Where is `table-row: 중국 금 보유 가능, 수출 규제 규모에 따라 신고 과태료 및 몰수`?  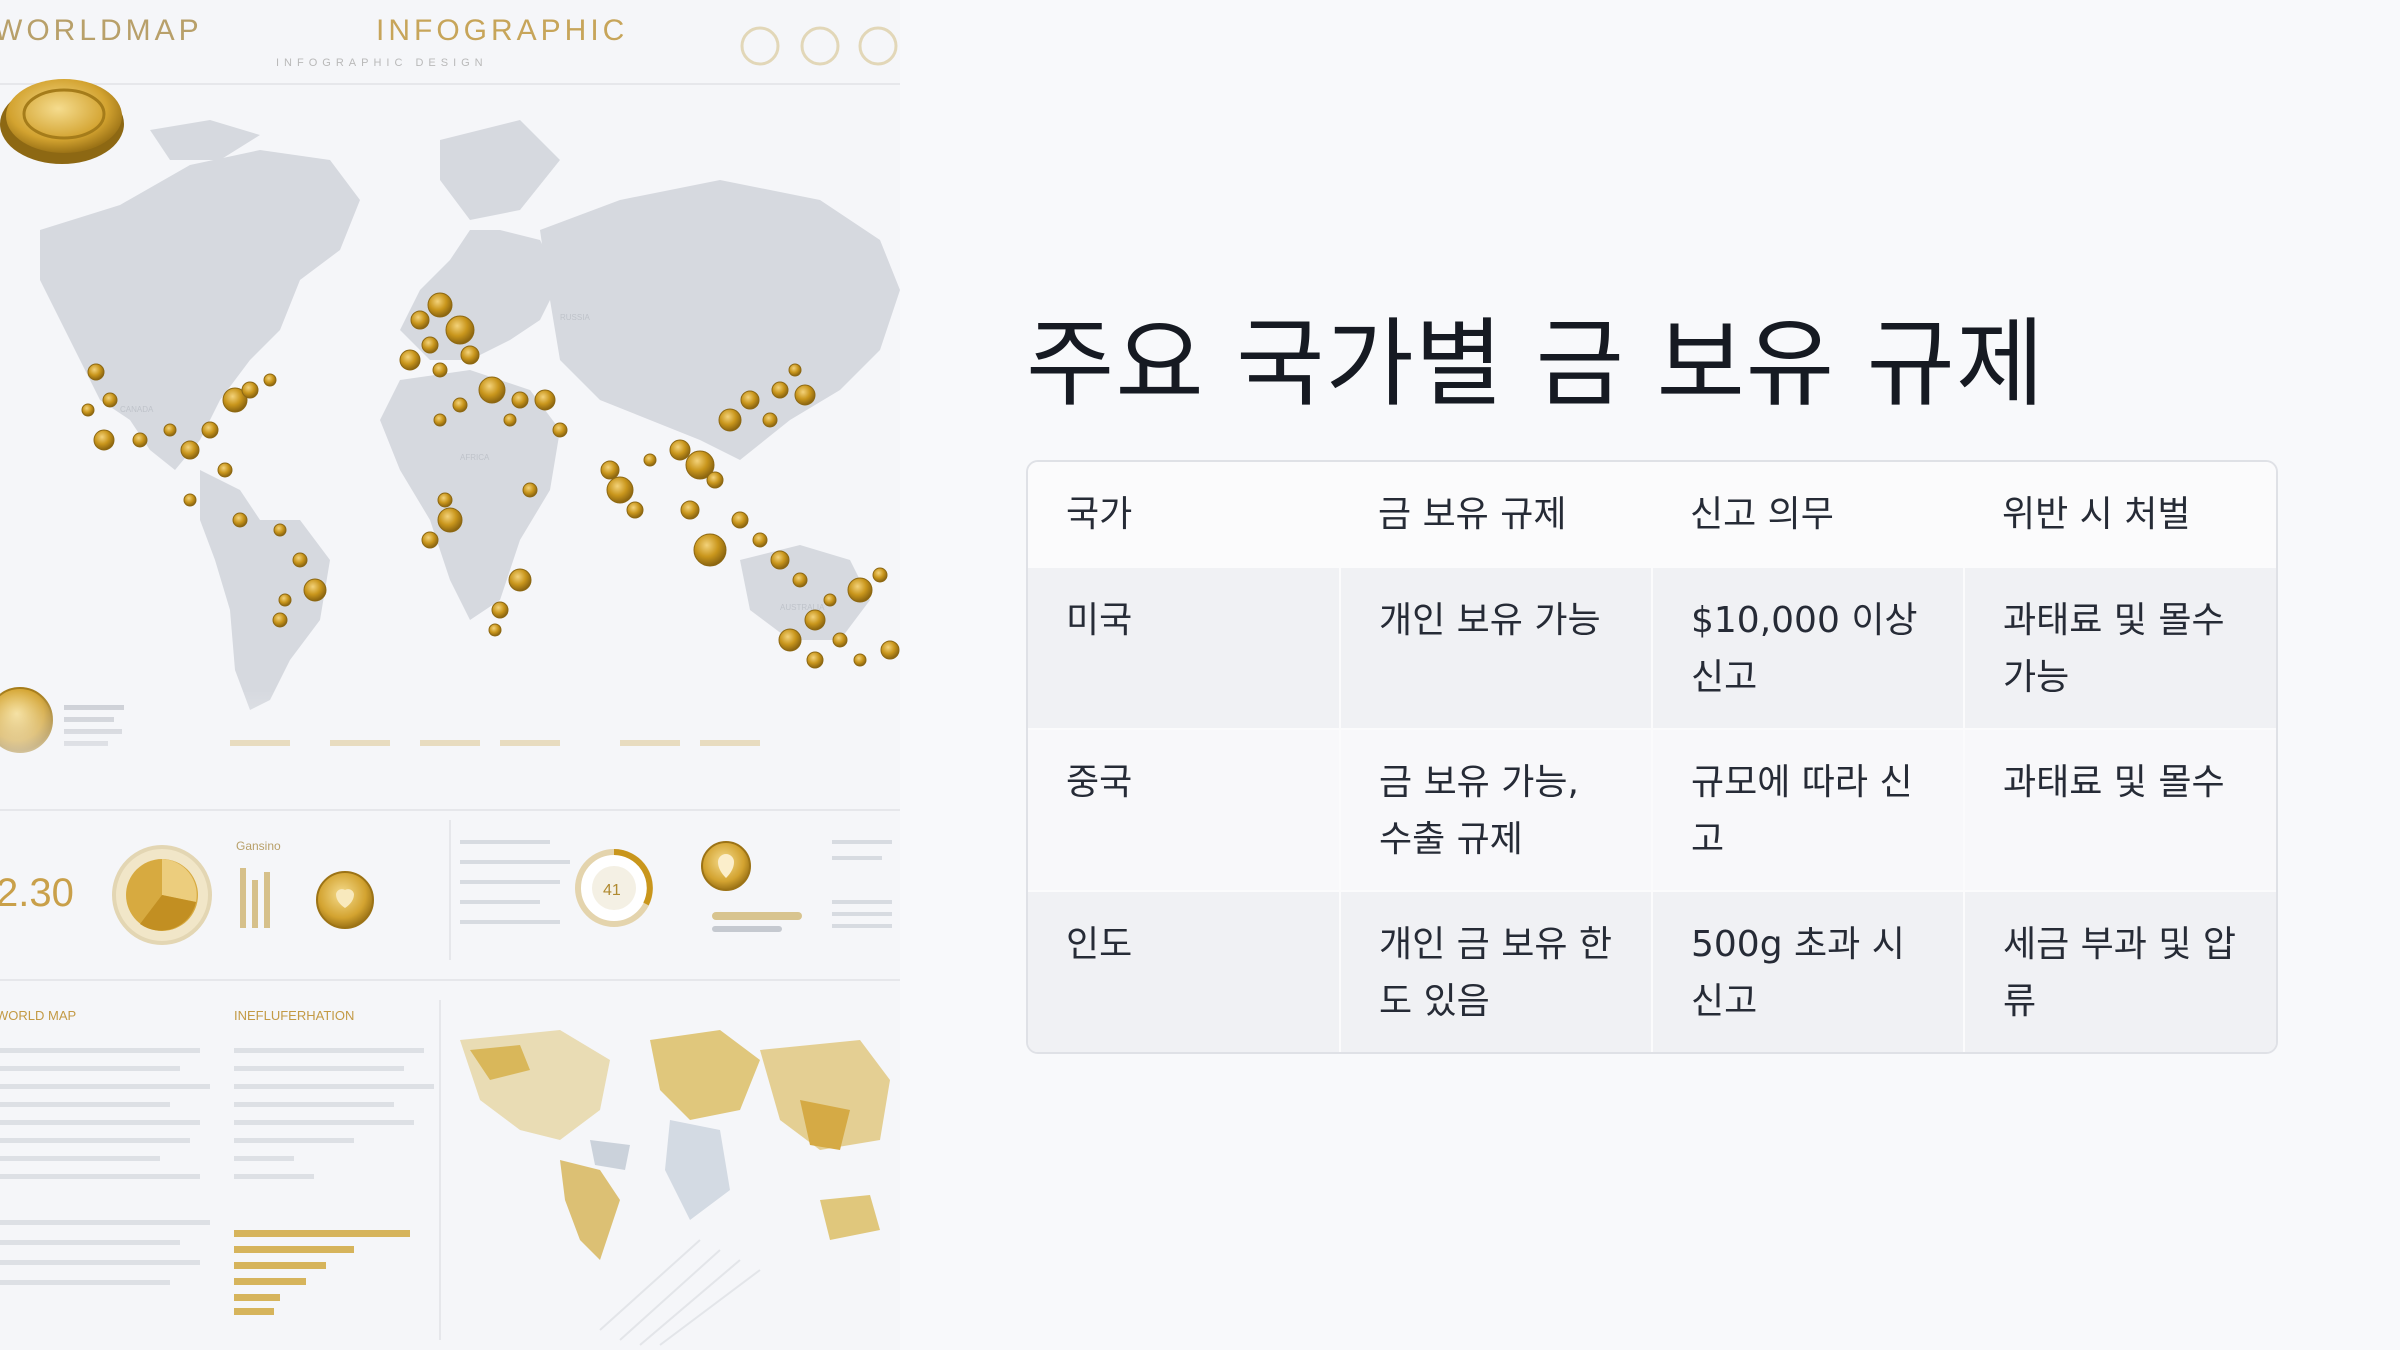
table-row: 중국 금 보유 가능, 수출 규제 규모에 따라 신고 과태료 및 몰수 is located at coordinates (1652, 810).